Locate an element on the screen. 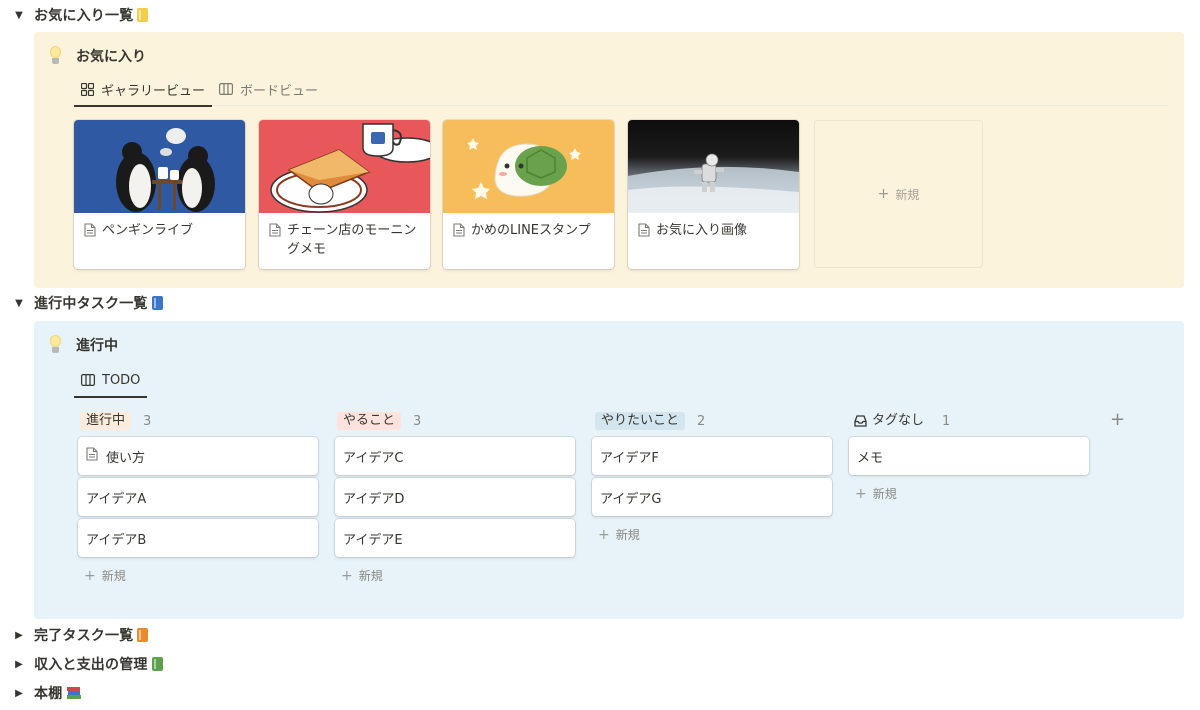  tab-gallery-view: ギャラリービュー is located at coordinates (143, 89).